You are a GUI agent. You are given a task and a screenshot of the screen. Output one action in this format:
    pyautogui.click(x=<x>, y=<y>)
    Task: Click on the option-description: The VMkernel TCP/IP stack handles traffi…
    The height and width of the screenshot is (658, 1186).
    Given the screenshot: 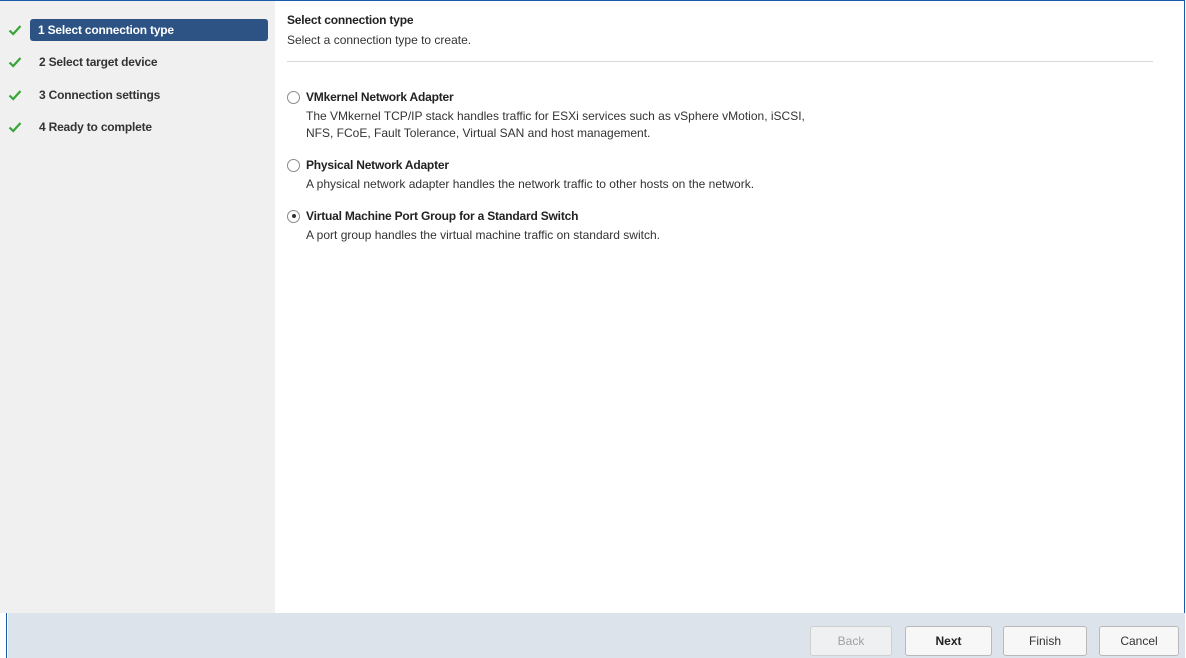 What is the action you would take?
    pyautogui.click(x=555, y=125)
    